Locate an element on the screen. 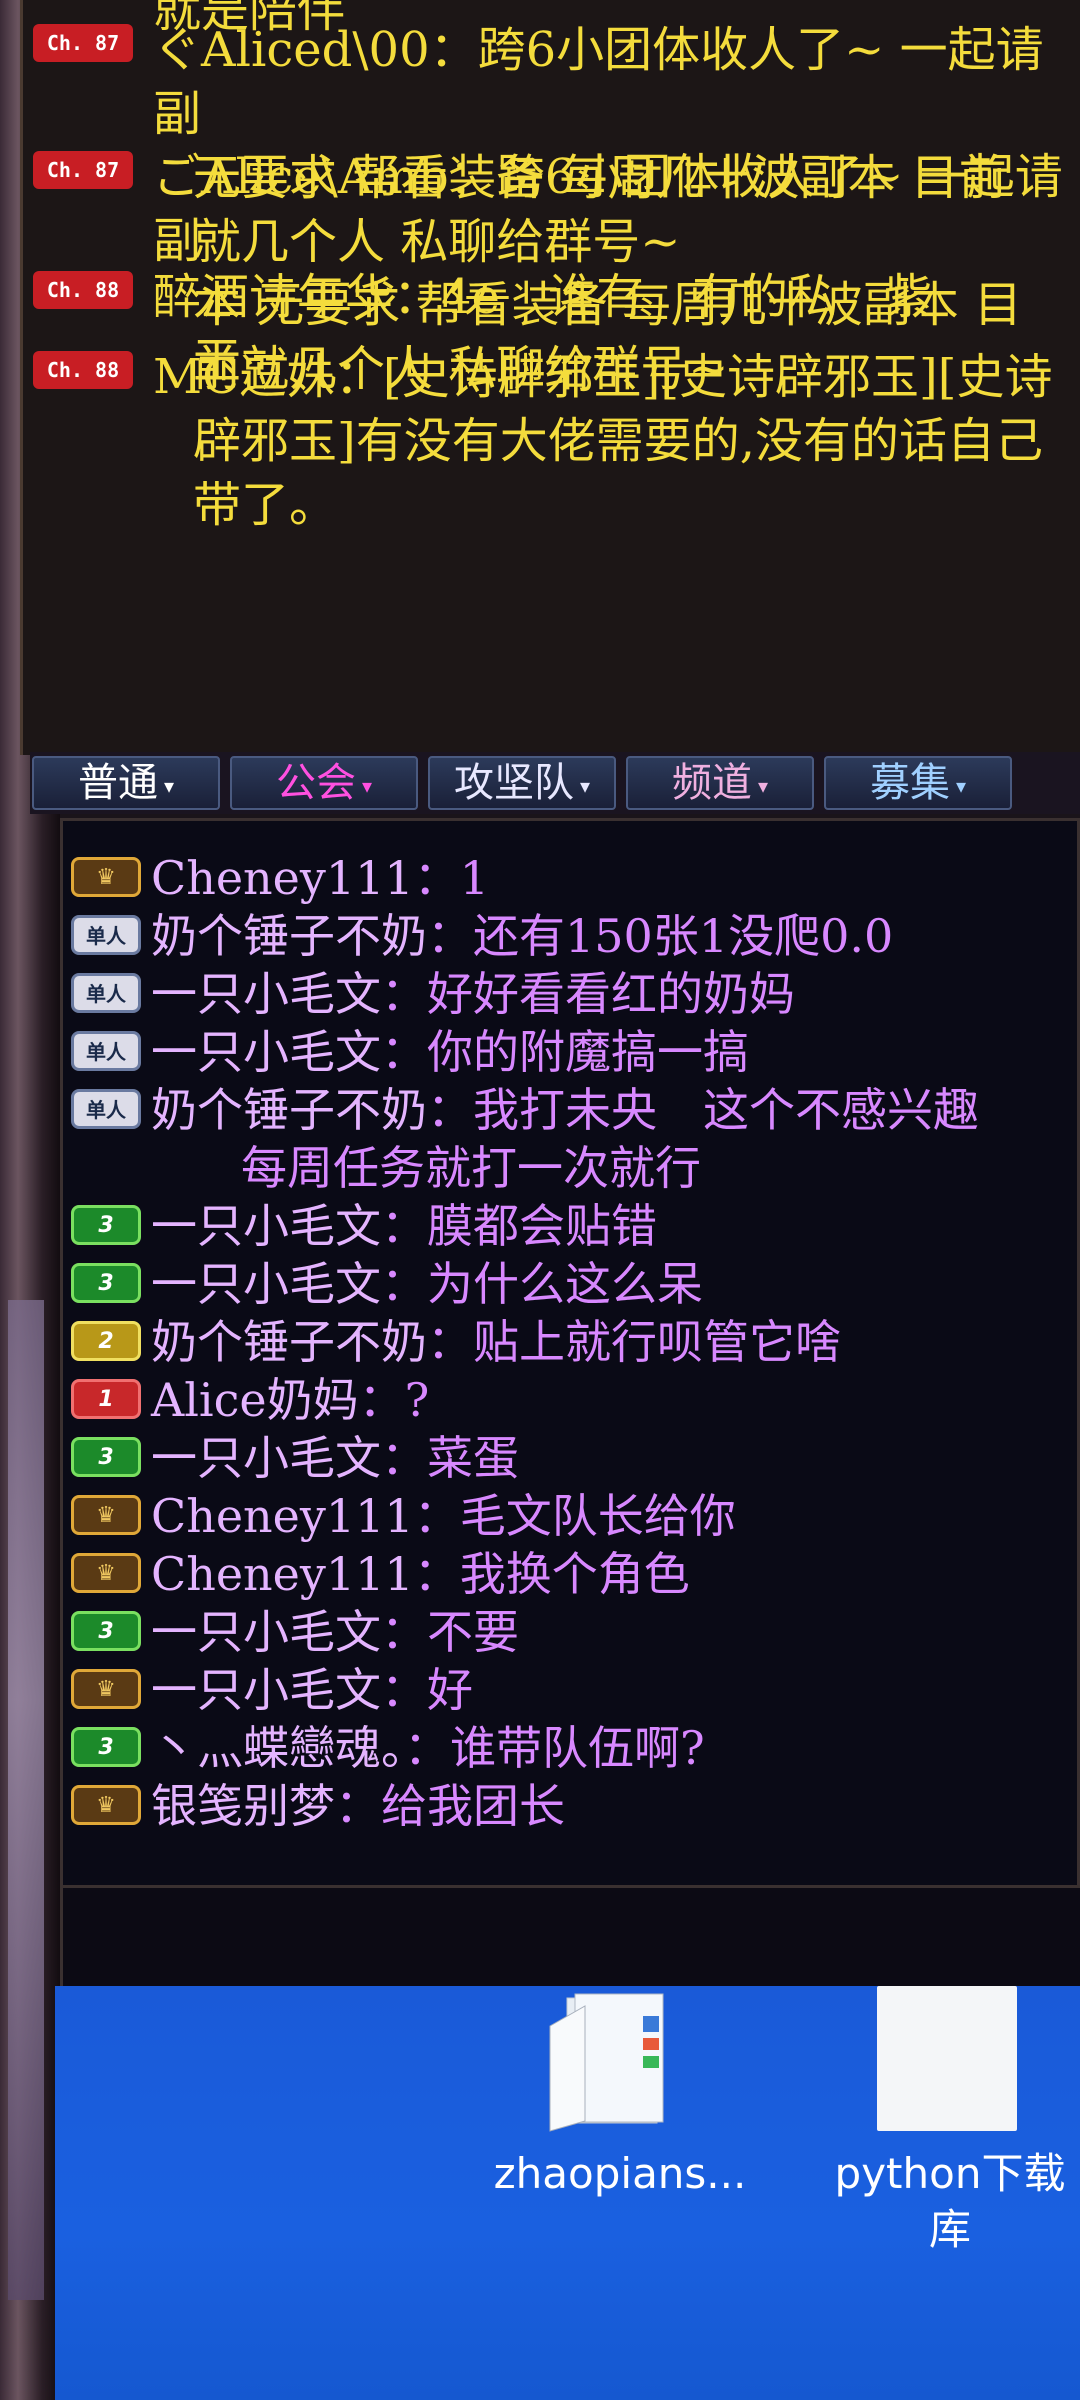  tab-label: 募集 is located at coordinates (909, 783).